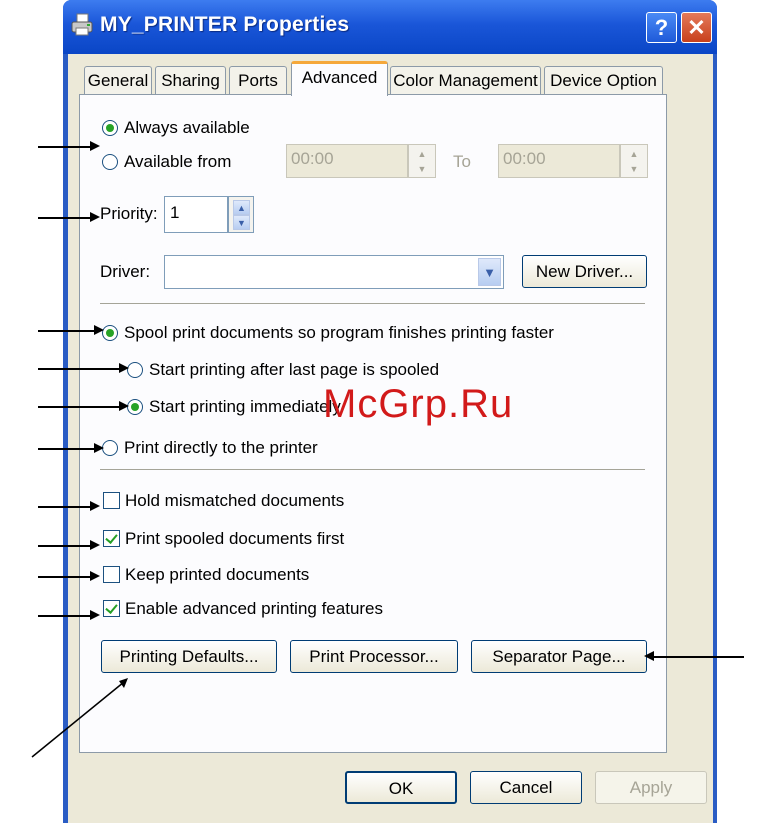 This screenshot has width=780, height=823. Describe the element at coordinates (111, 538) in the screenshot. I see `print-spooled-first-checkbox` at that location.